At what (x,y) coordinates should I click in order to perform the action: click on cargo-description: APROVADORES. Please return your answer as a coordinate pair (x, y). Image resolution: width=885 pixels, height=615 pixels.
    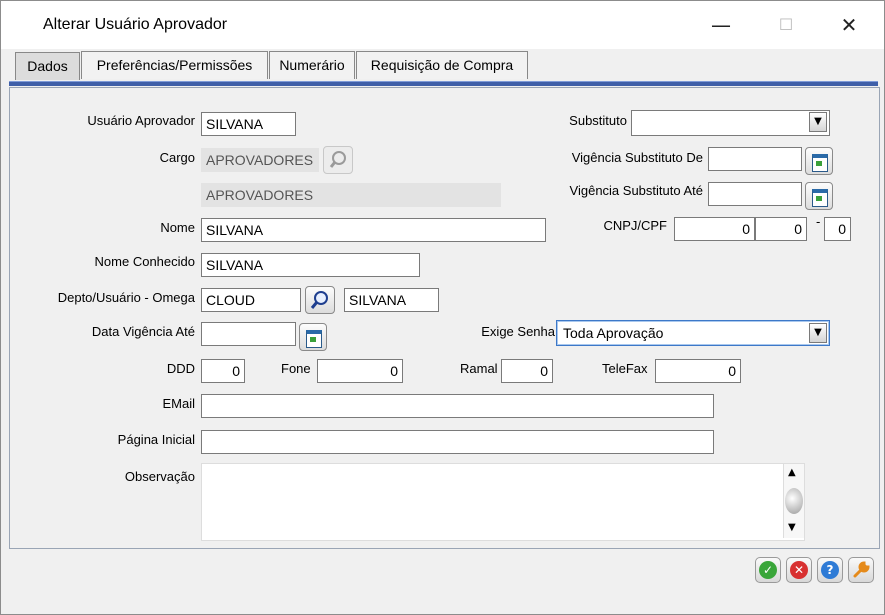
    Looking at the image, I should click on (351, 195).